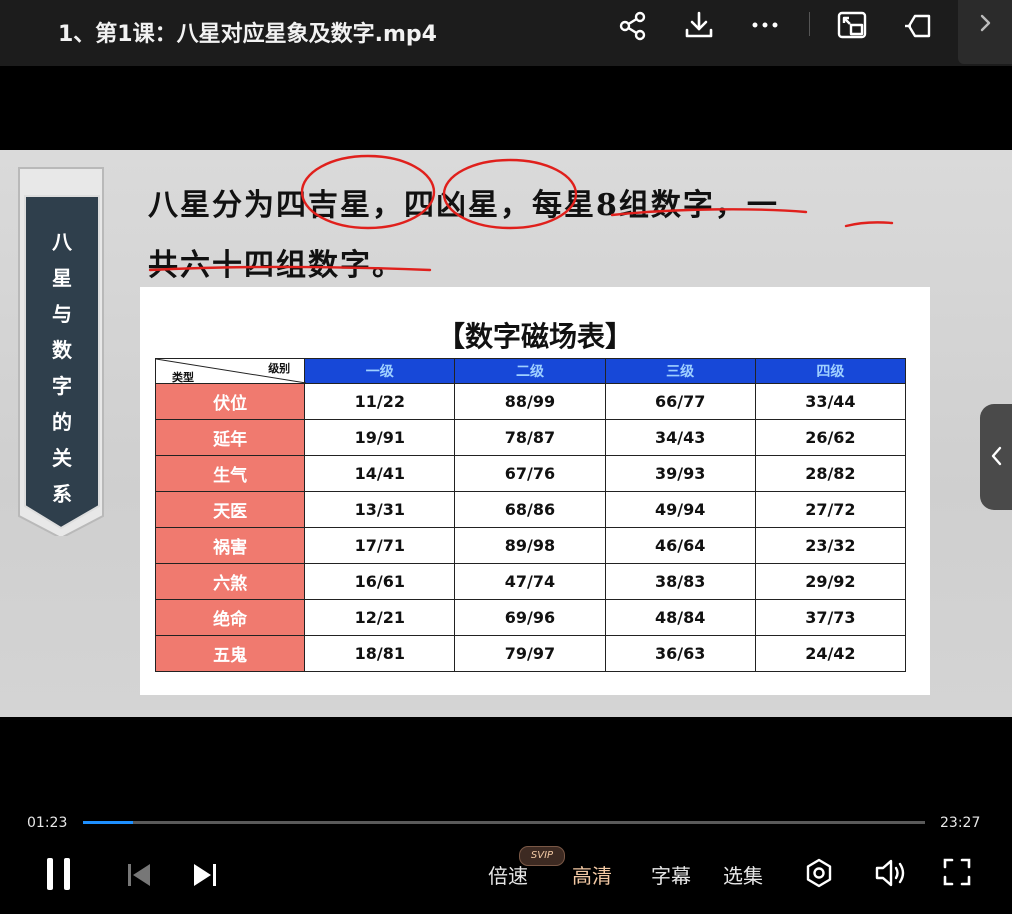 The image size is (1012, 914). I want to click on number-cell: 69/96, so click(530, 617).